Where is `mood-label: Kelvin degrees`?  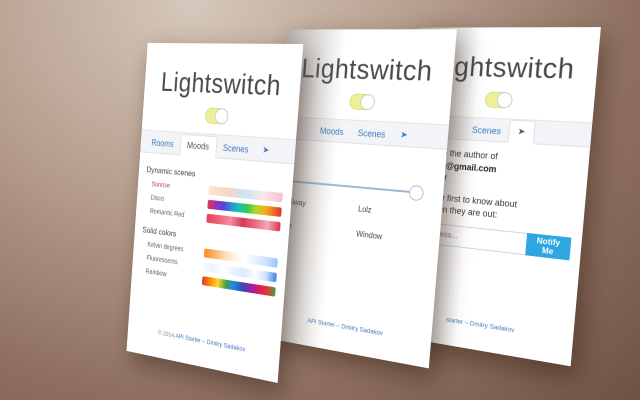 mood-label: Kelvin degrees is located at coordinates (165, 247).